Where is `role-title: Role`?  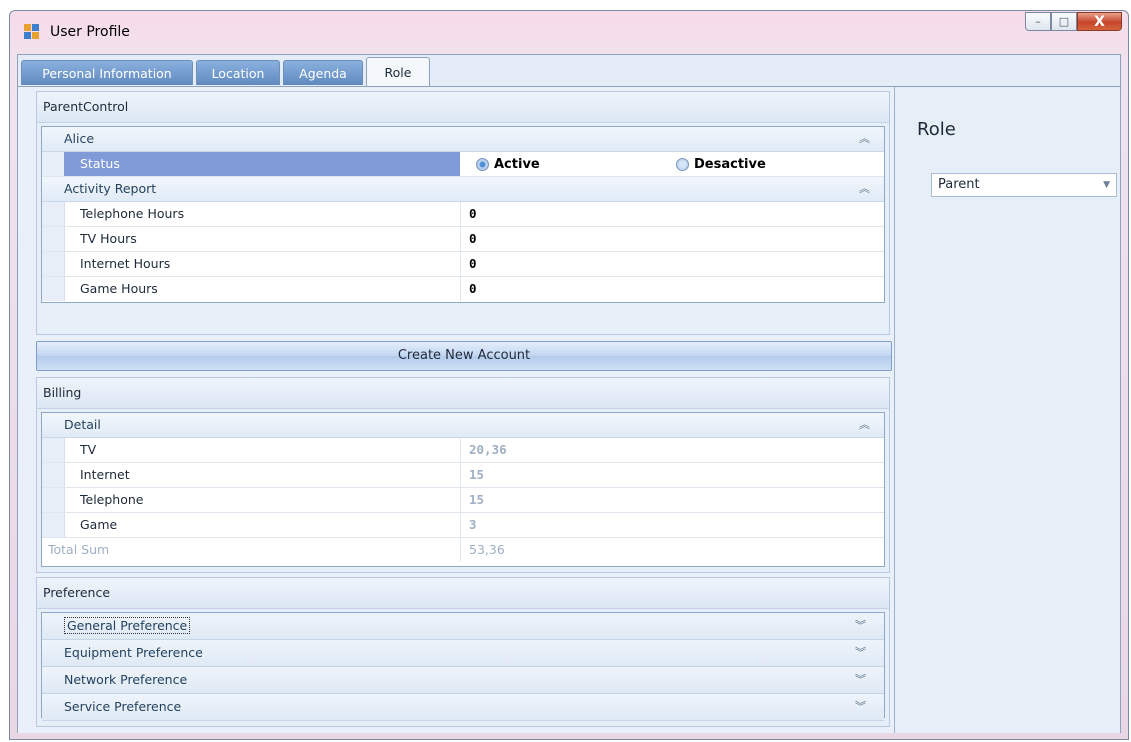 role-title: Role is located at coordinates (936, 129).